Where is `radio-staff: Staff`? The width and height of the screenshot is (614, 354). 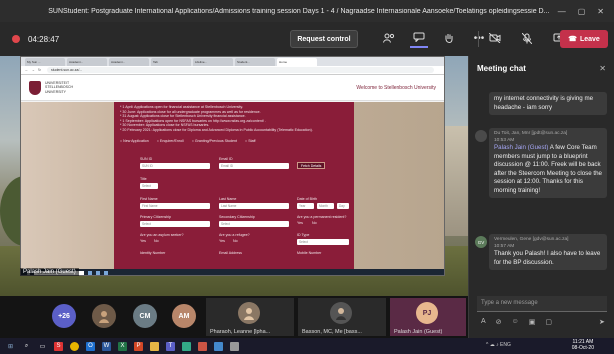 radio-staff: Staff is located at coordinates (250, 141).